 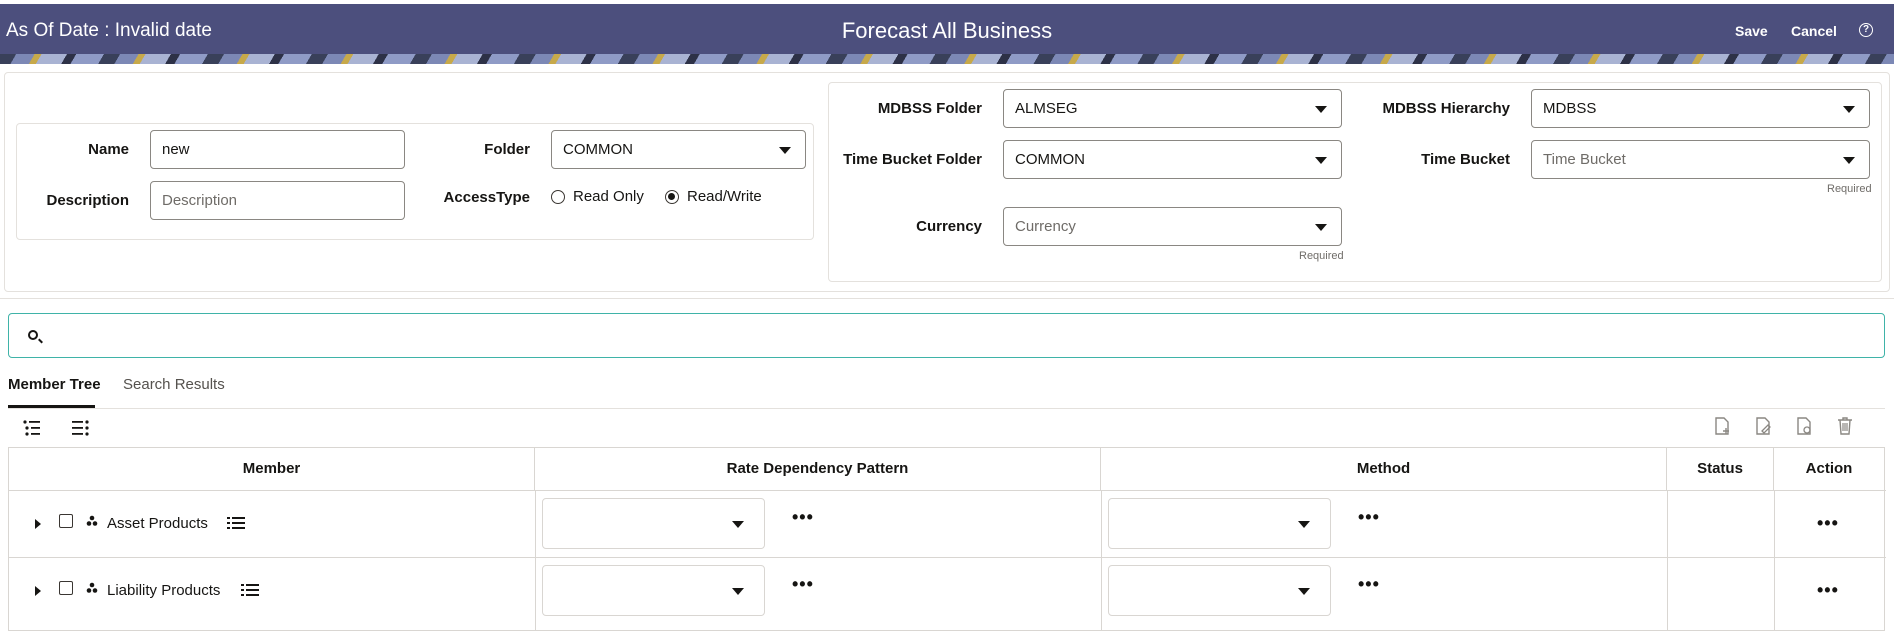 I want to click on mdbss-folder-label: MDBSS Folder, so click(x=929, y=108).